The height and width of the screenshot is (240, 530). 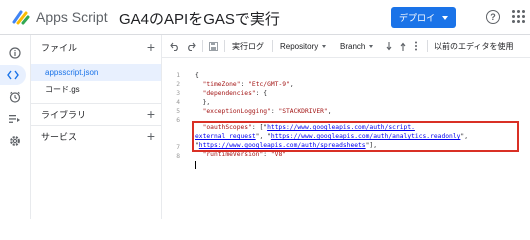 I want to click on add-service-icon: +, so click(x=151, y=136).